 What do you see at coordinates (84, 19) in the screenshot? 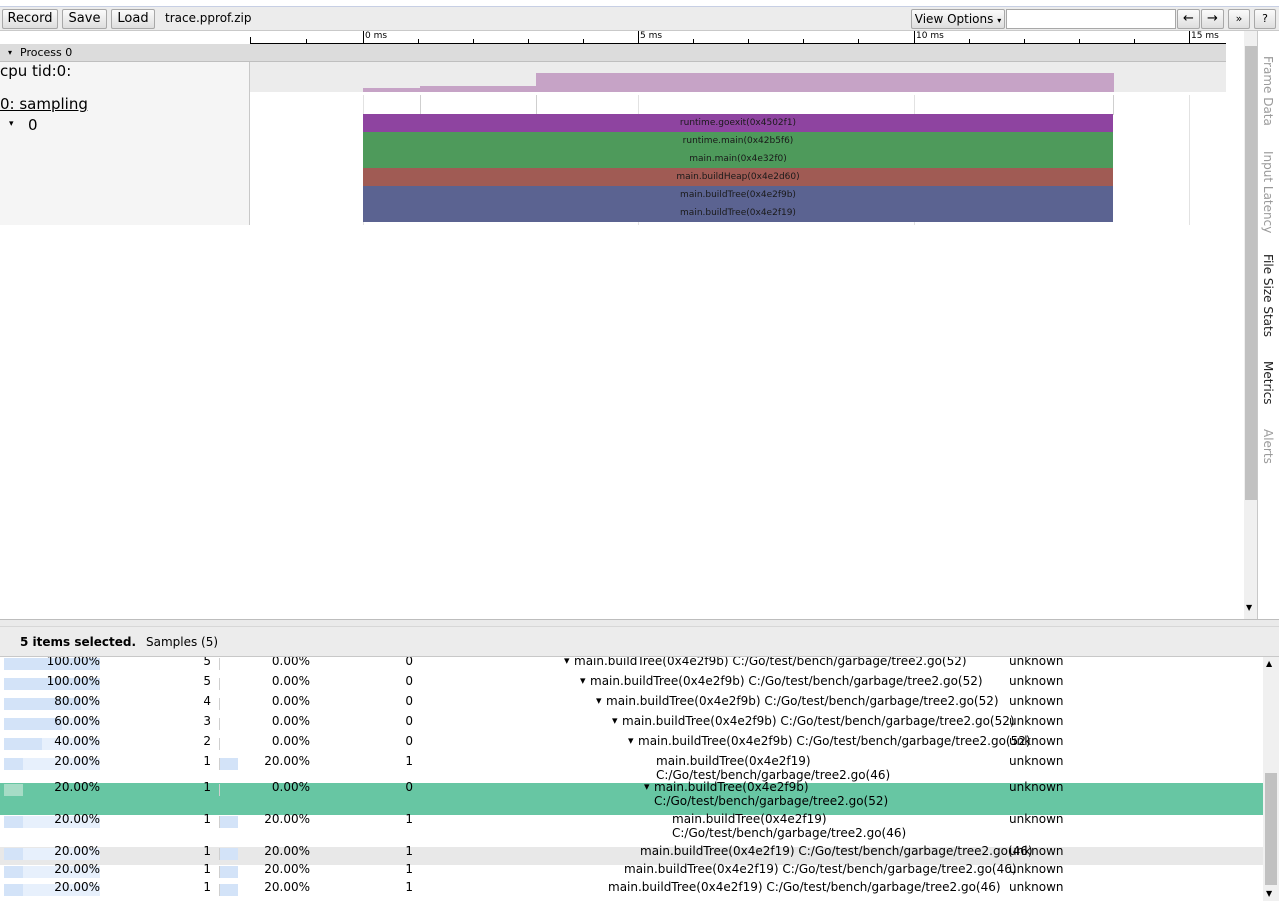
I see `save-button: Save` at bounding box center [84, 19].